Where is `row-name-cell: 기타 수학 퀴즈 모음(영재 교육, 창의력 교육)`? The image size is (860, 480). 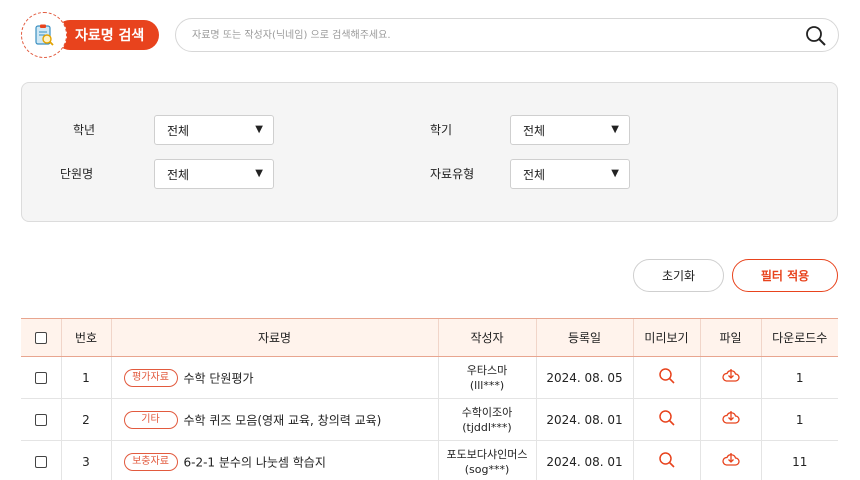
row-name-cell: 기타 수학 퀴즈 모음(영재 교육, 창의력 교육) is located at coordinates (274, 419).